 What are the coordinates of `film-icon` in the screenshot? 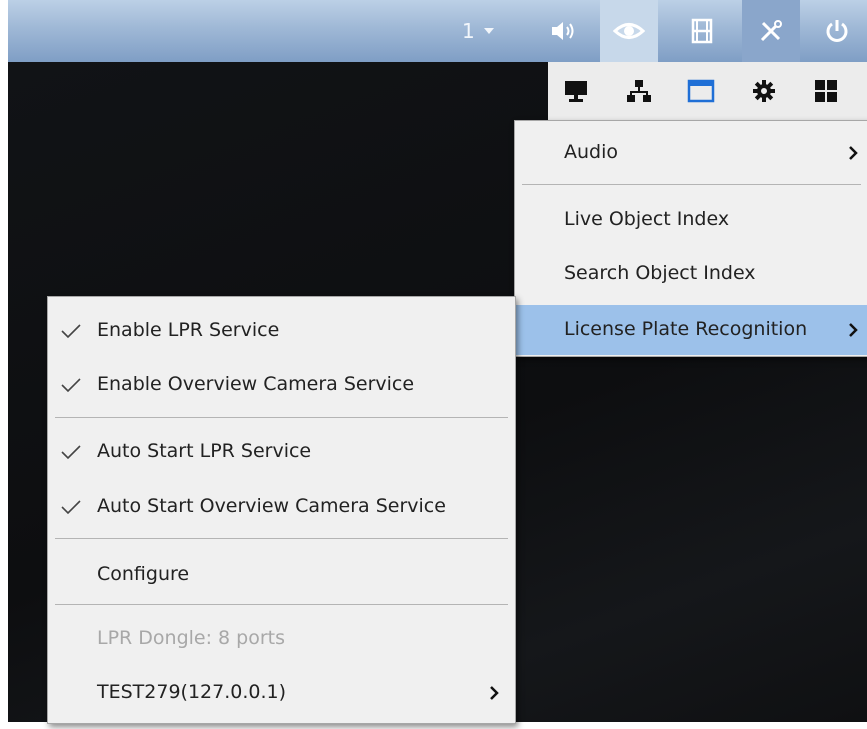 It's located at (702, 31).